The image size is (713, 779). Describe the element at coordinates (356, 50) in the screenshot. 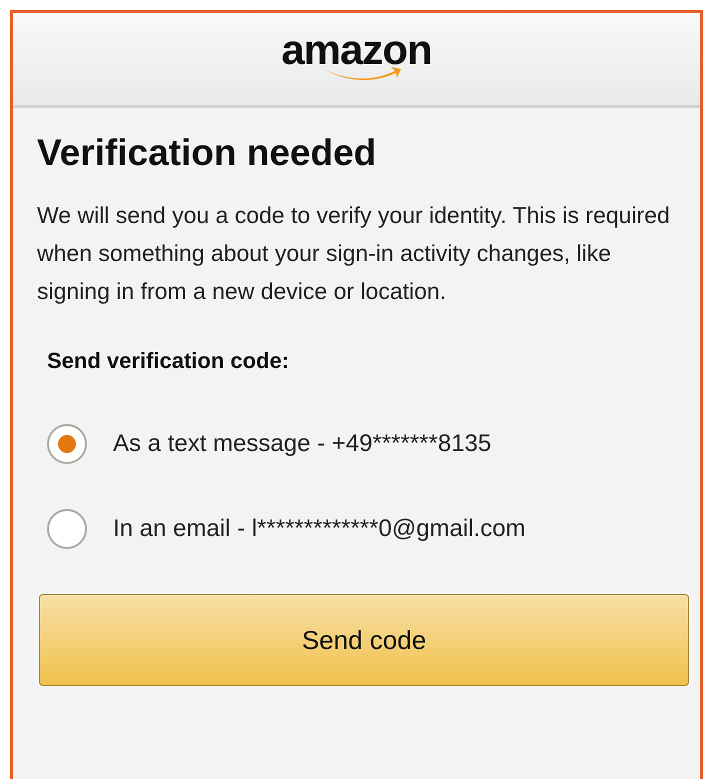

I see `logo-text: amazon` at that location.